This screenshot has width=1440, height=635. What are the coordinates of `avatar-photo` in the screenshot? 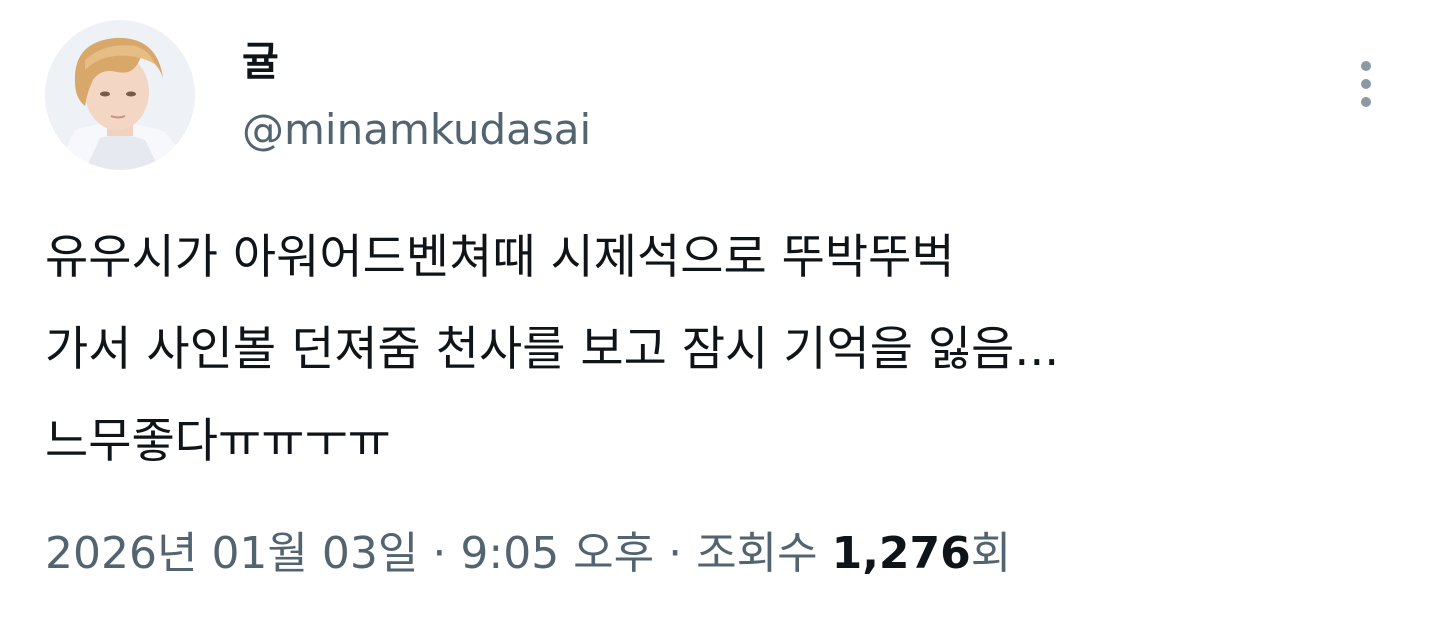 It's located at (120, 95).